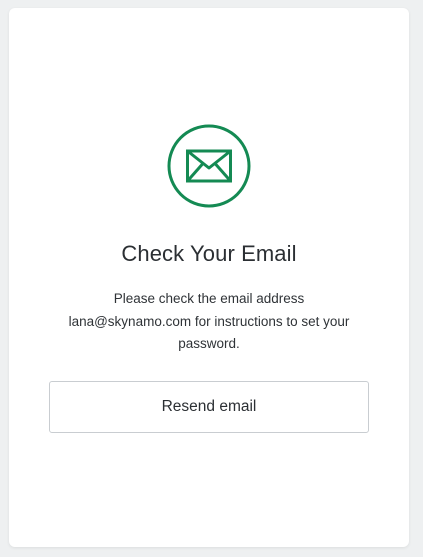 This screenshot has height=557, width=423. Describe the element at coordinates (209, 298) in the screenshot. I see `instructions-line-1: Please check the email address` at that location.